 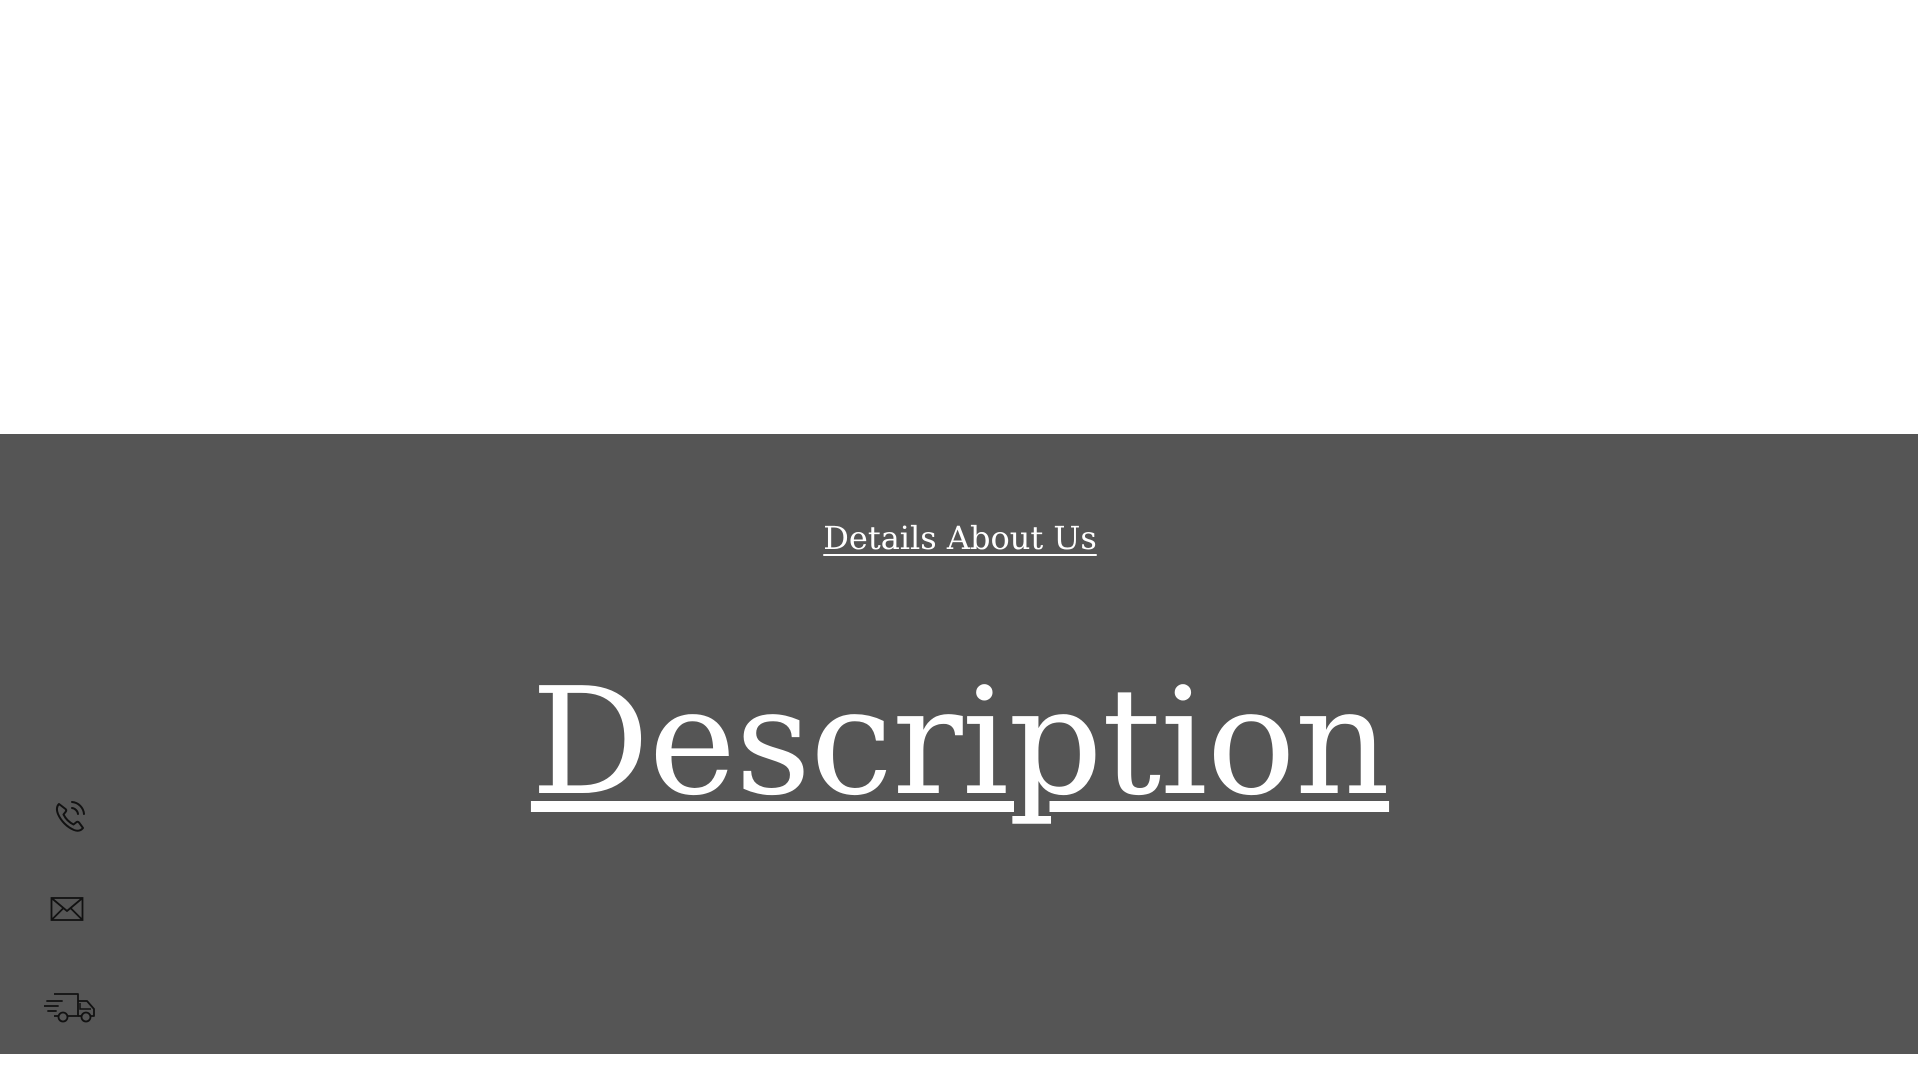 I want to click on delivery-truck-icon, so click(x=71, y=1008).